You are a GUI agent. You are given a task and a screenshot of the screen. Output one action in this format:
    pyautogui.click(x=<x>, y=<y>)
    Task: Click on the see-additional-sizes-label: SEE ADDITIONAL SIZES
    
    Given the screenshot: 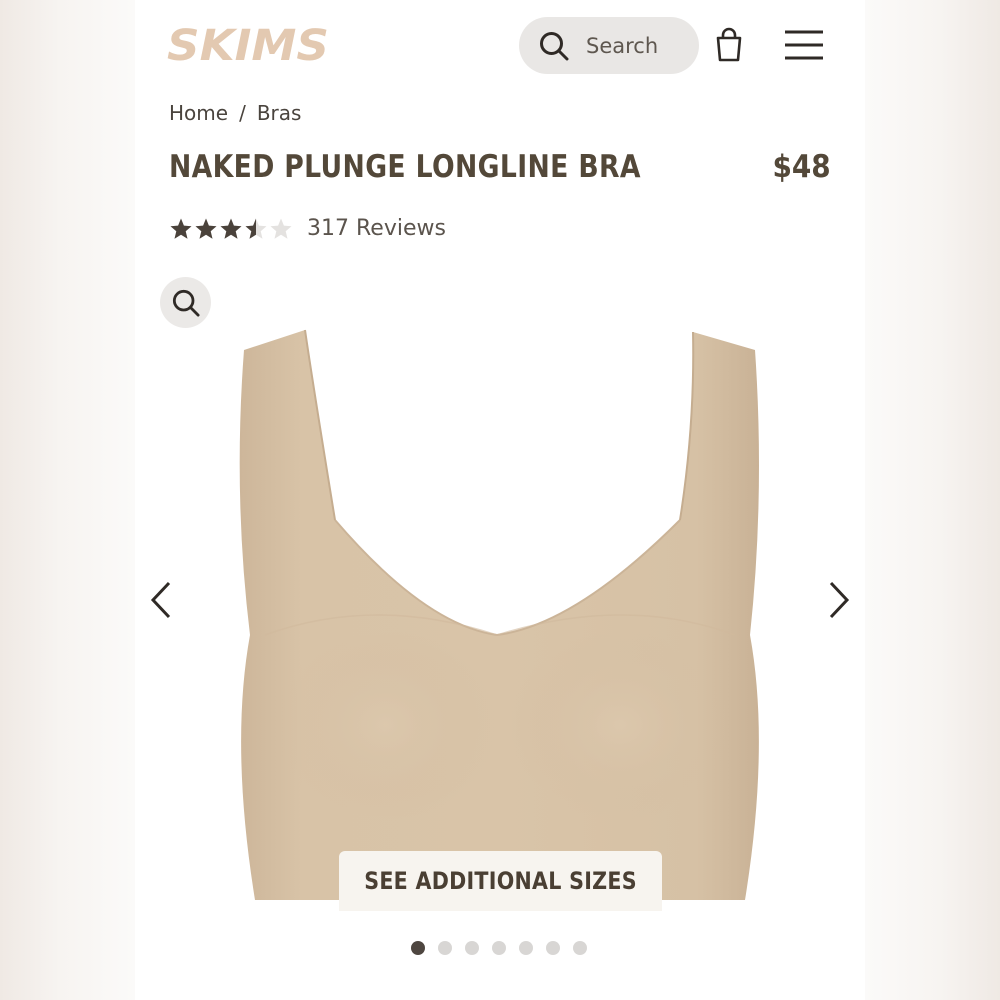 What is the action you would take?
    pyautogui.click(x=500, y=881)
    